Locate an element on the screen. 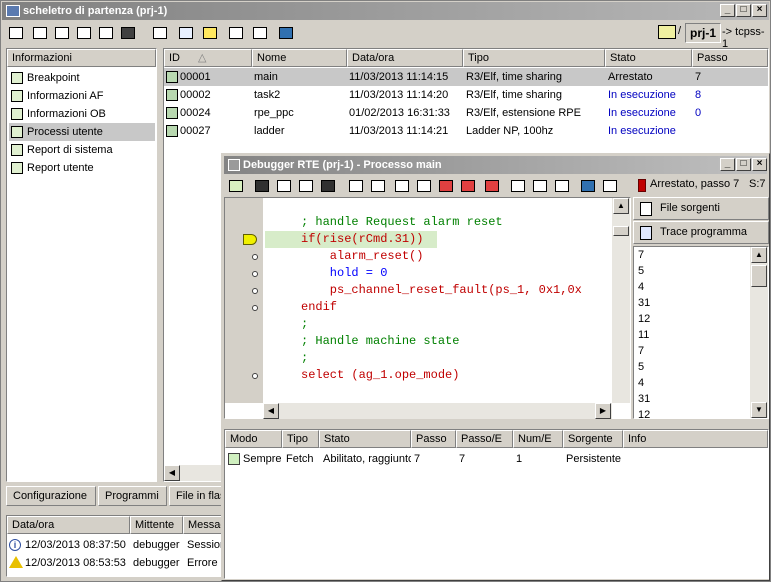  bp-col-sorgente: Sorgente is located at coordinates (593, 439).